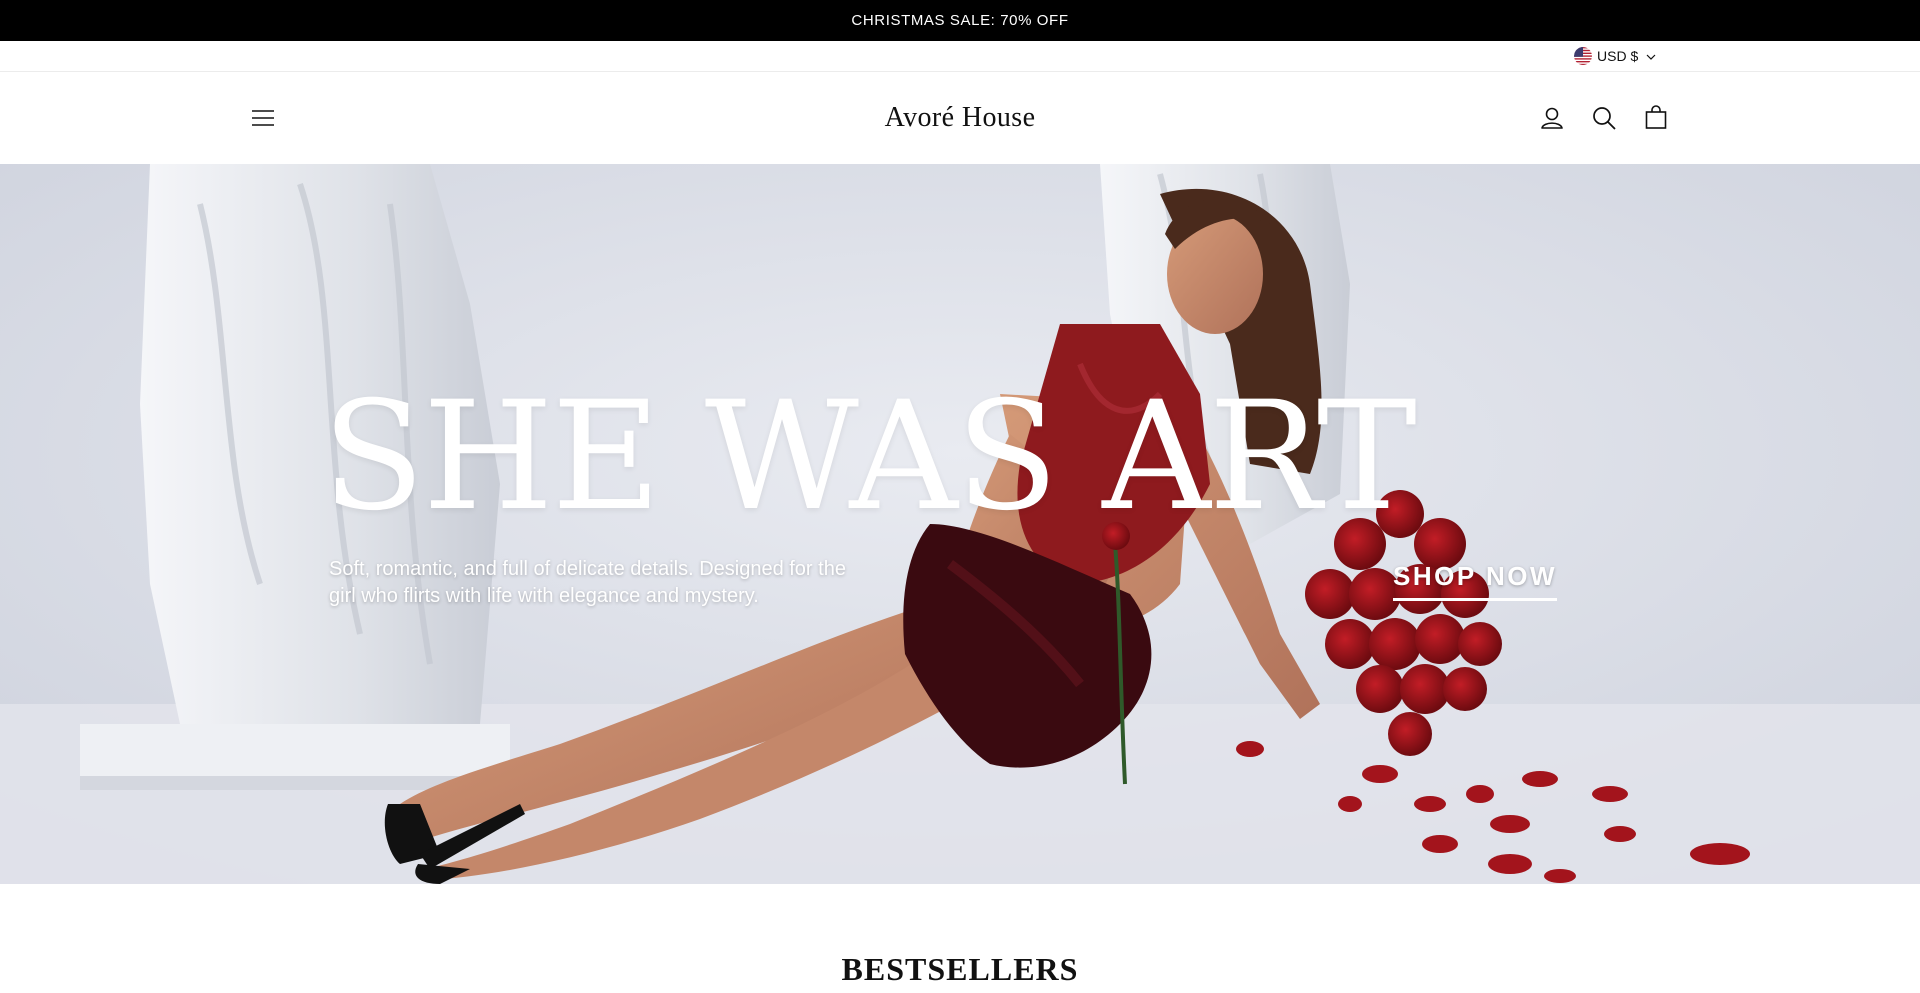 Image resolution: width=1920 pixels, height=993 pixels. I want to click on currency-label: USD $, so click(1618, 56).